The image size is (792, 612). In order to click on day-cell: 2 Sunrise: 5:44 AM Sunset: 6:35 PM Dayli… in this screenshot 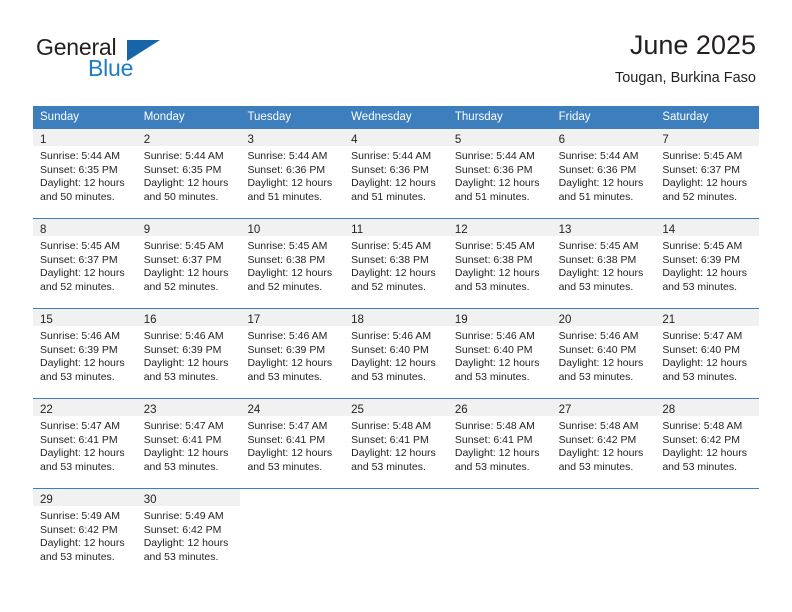, I will do `click(188, 173)`.